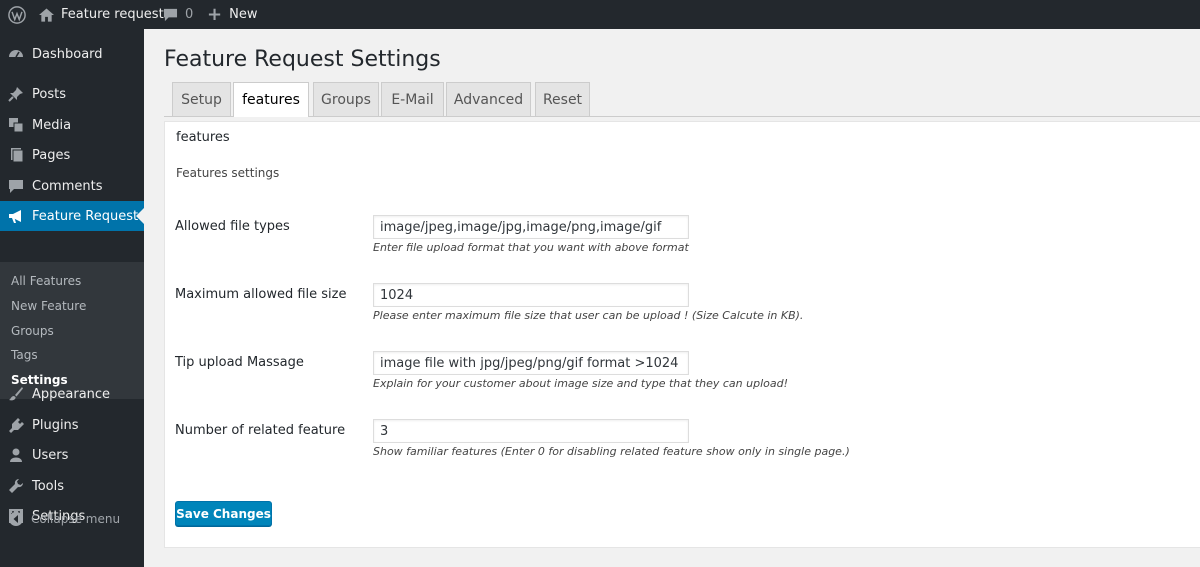 The width and height of the screenshot is (1200, 567). What do you see at coordinates (85, 216) in the screenshot?
I see `sidebar-item-label: Feature Request` at bounding box center [85, 216].